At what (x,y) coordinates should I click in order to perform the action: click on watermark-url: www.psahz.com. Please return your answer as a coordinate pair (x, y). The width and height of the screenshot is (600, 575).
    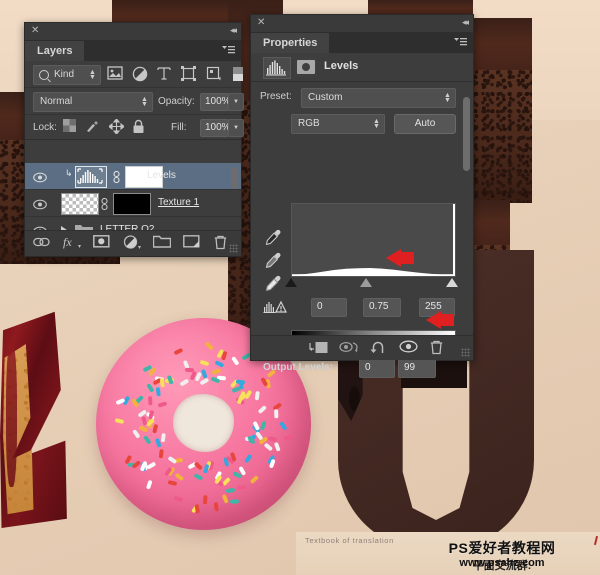
    Looking at the image, I should click on (502, 563).